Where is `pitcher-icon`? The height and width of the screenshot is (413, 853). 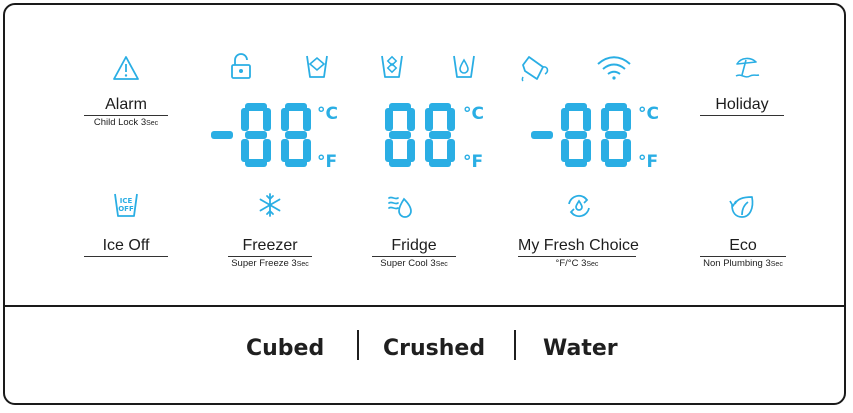 pitcher-icon is located at coordinates (535, 69).